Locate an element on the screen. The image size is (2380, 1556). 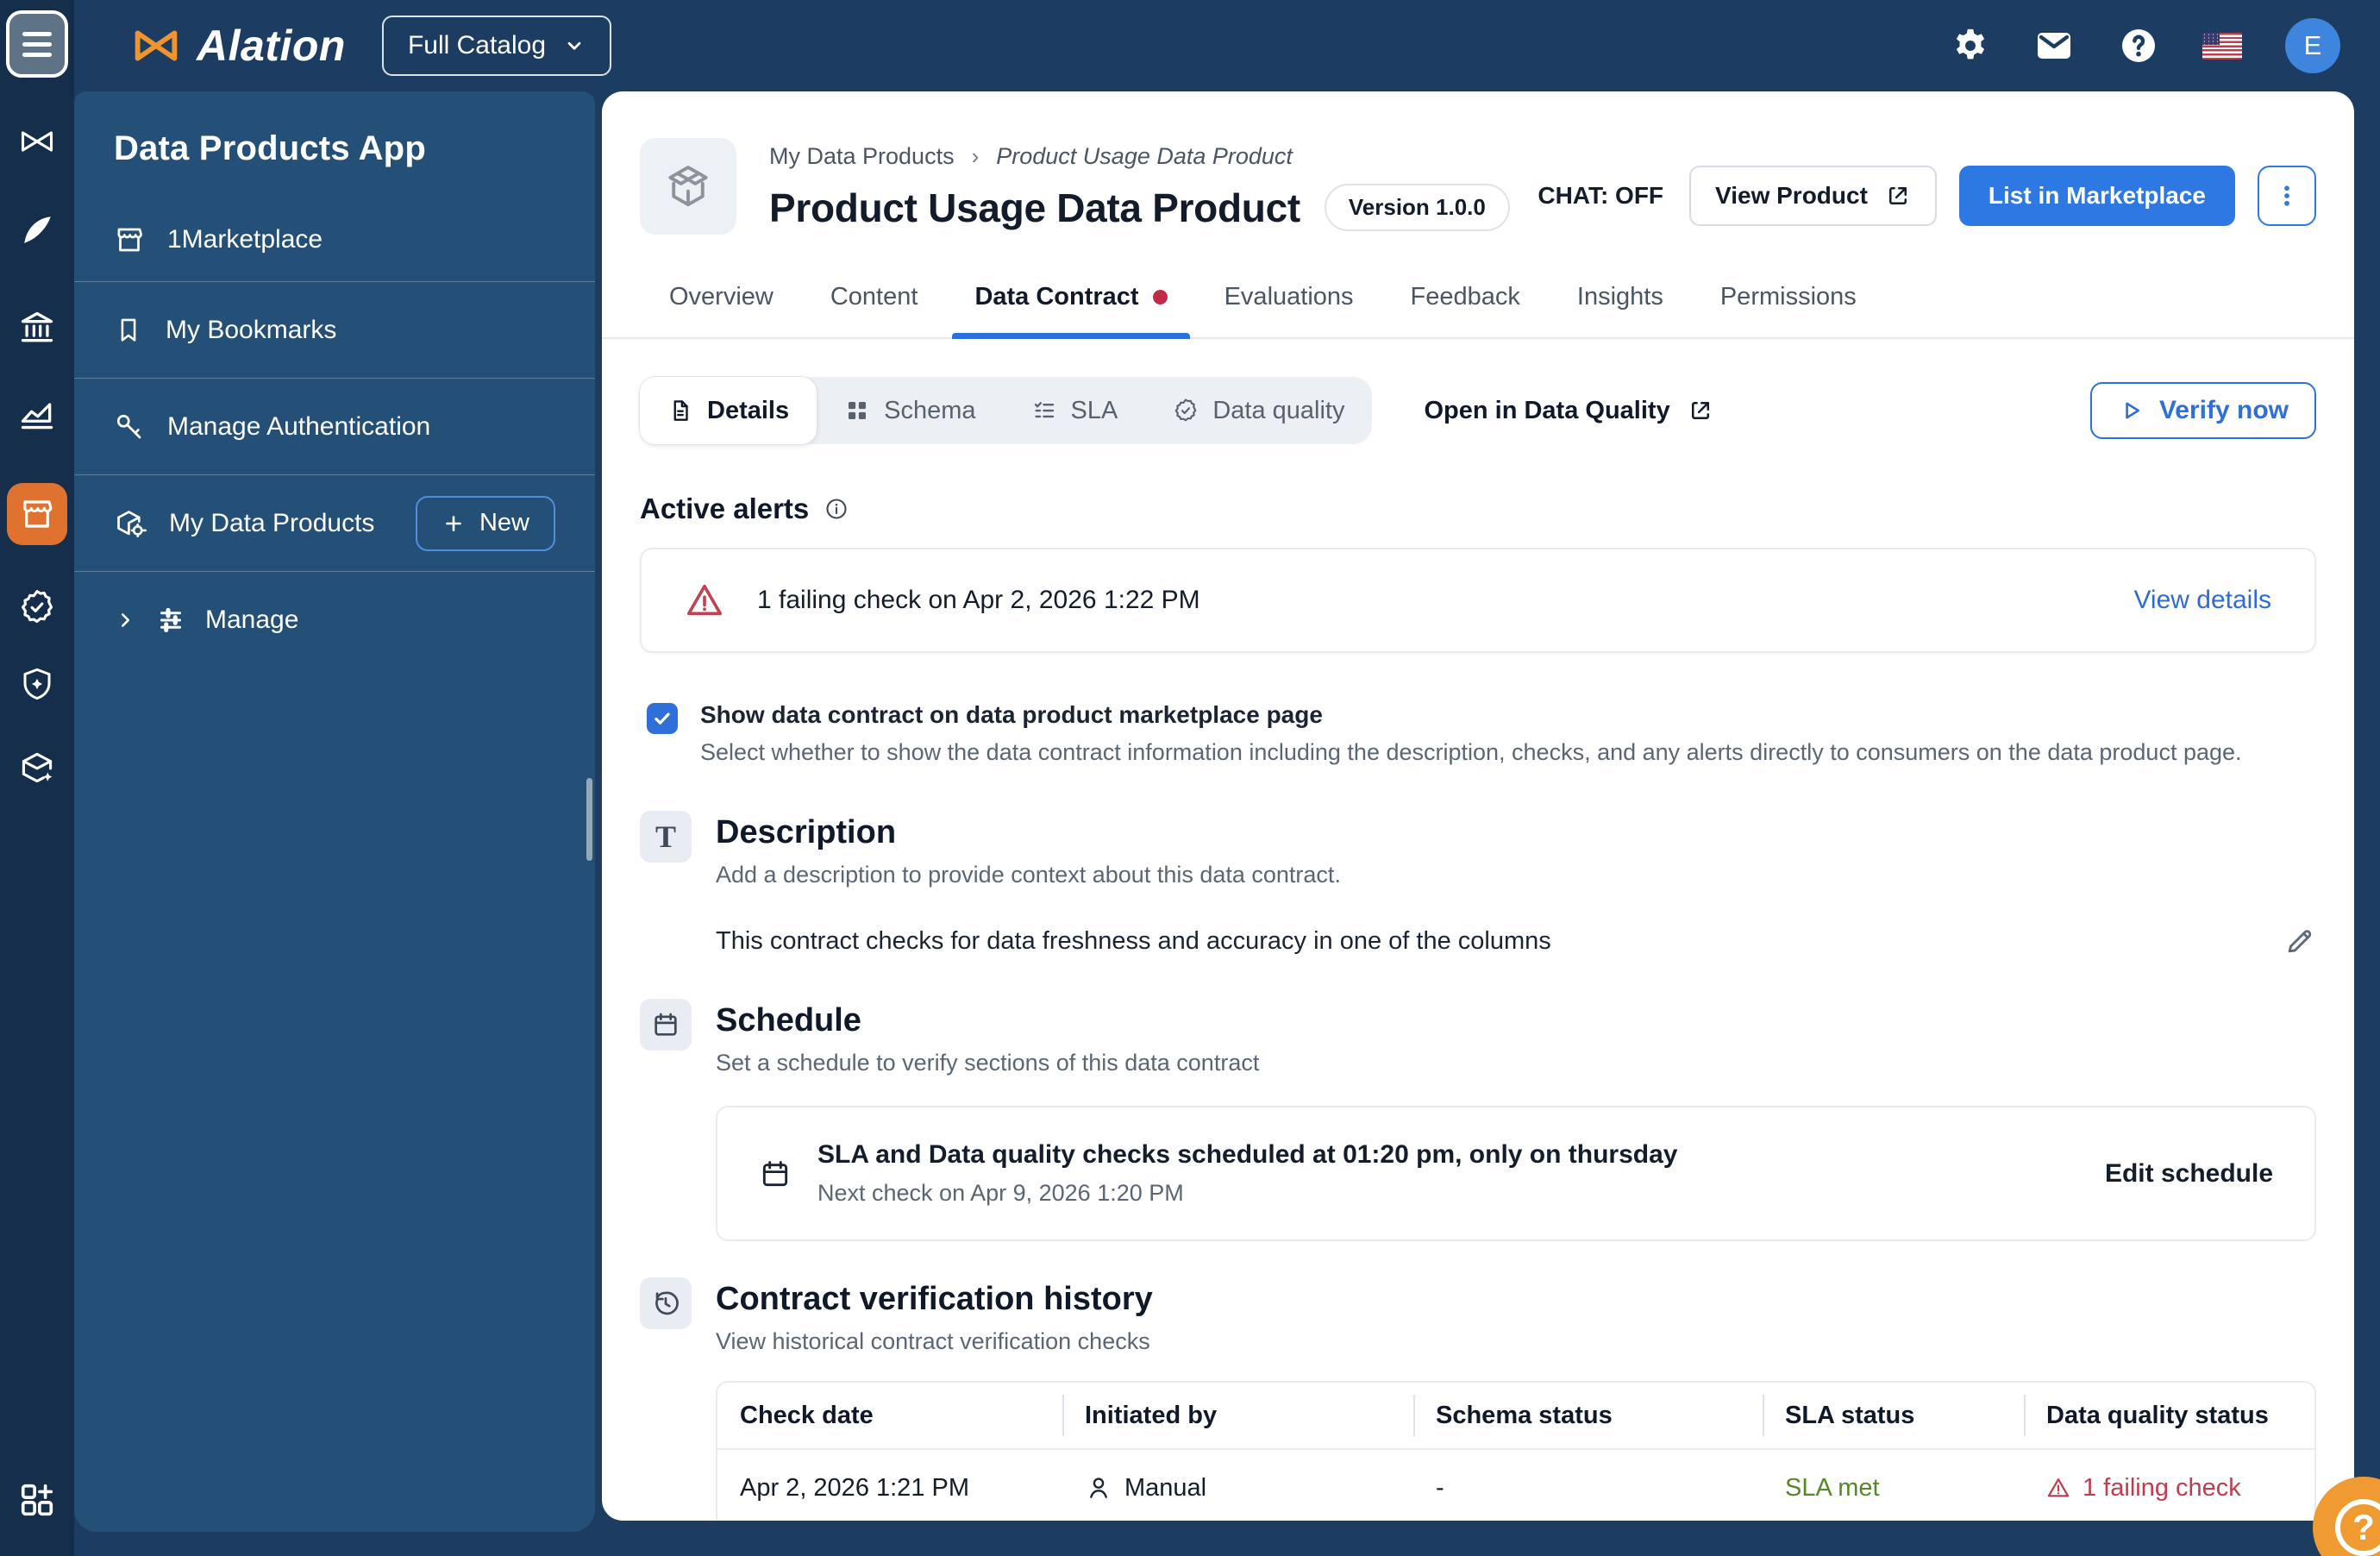
info-icon is located at coordinates (837, 509).